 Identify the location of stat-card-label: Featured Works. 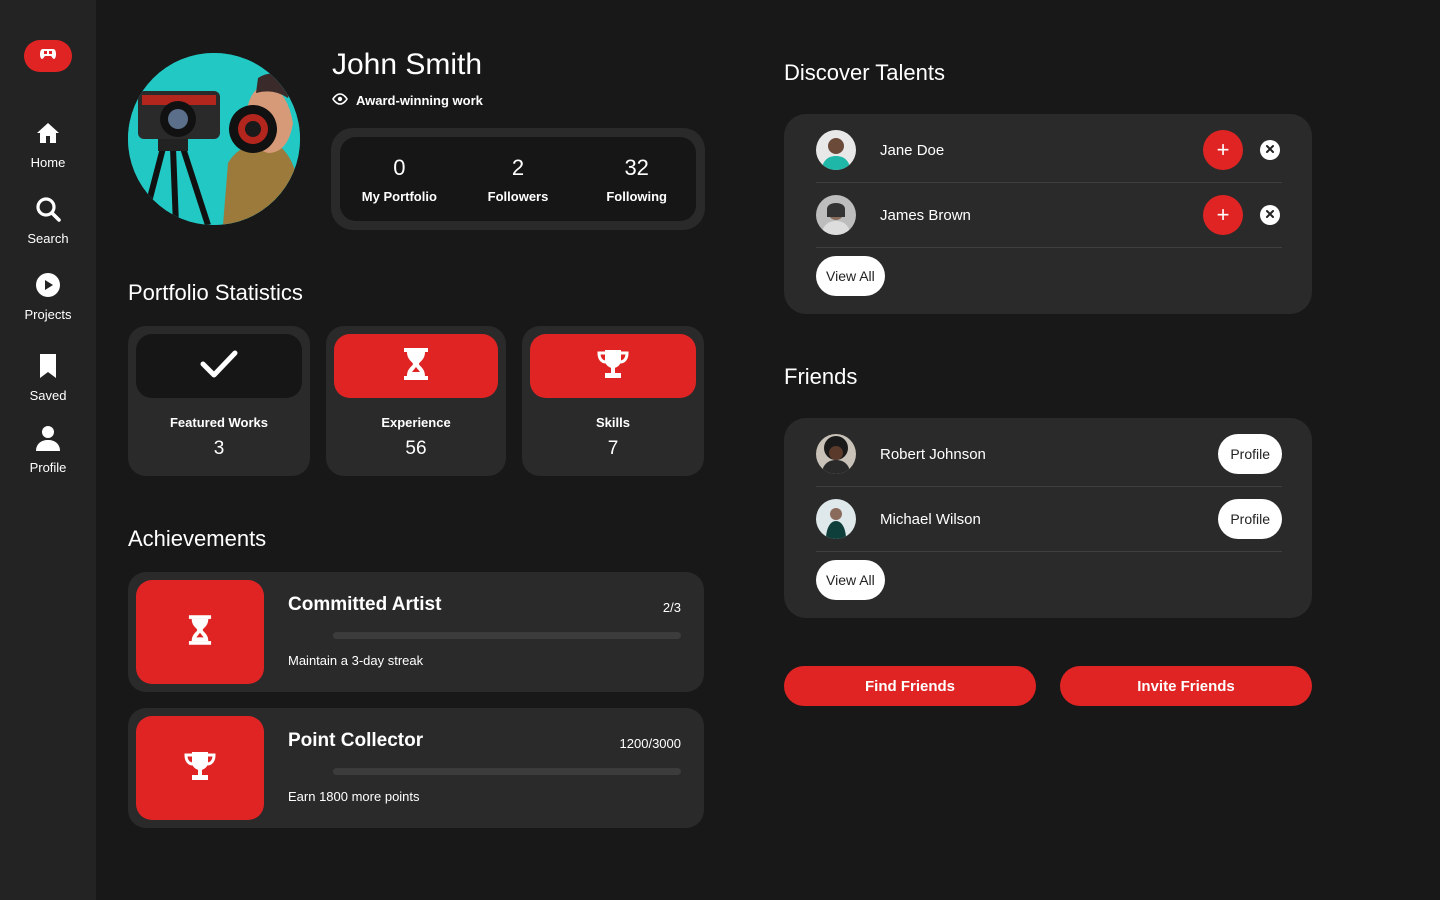
(218, 422).